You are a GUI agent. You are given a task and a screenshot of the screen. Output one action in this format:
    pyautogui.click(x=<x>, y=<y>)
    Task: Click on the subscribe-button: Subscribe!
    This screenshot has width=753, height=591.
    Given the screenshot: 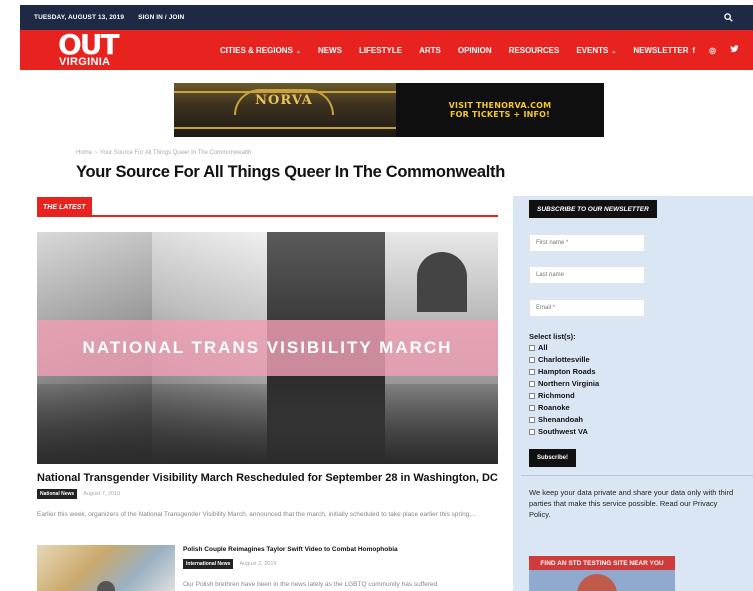 What is the action you would take?
    pyautogui.click(x=553, y=458)
    